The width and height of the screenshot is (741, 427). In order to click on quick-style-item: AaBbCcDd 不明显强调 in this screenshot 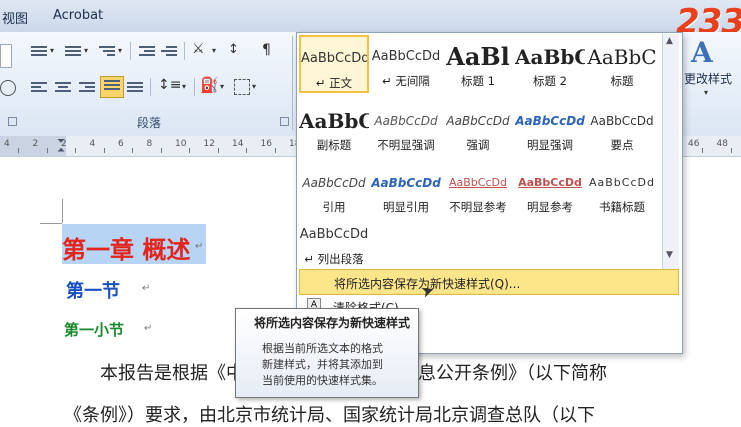, I will do `click(406, 128)`.